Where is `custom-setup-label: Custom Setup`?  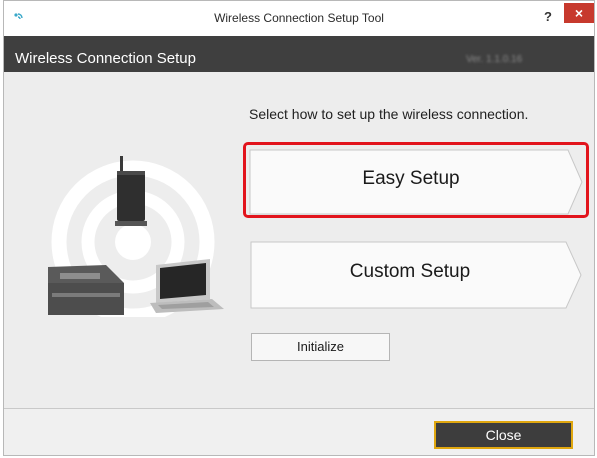
custom-setup-label: Custom Setup is located at coordinates (410, 271).